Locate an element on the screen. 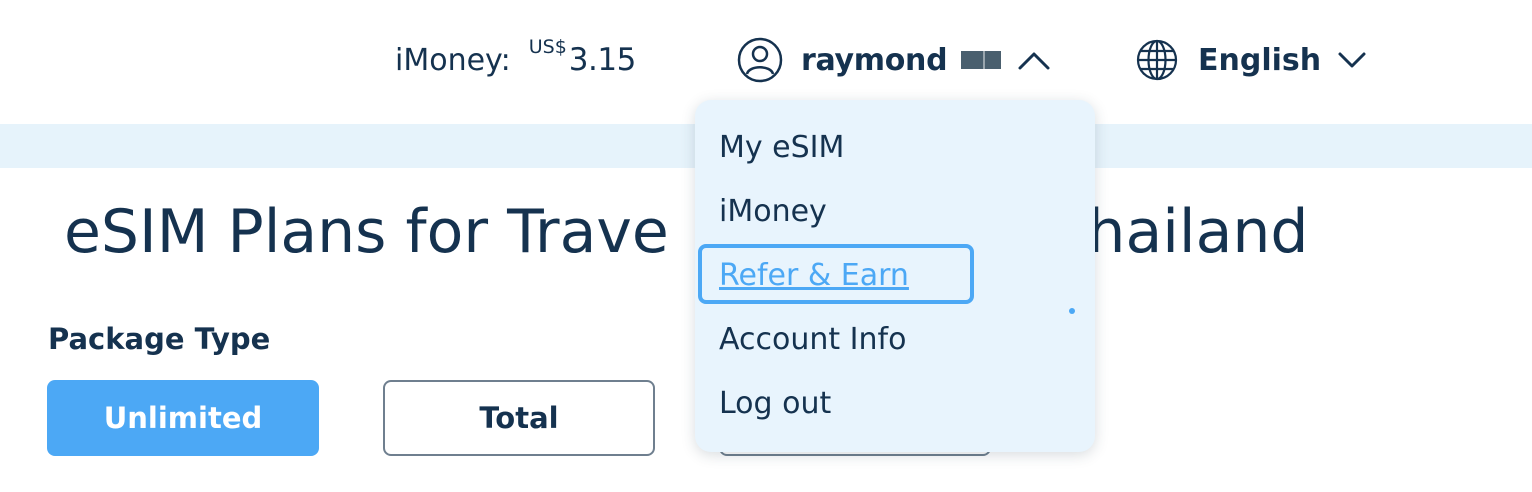 The image size is (1532, 492). menu-item-log-out: Log out is located at coordinates (775, 403).